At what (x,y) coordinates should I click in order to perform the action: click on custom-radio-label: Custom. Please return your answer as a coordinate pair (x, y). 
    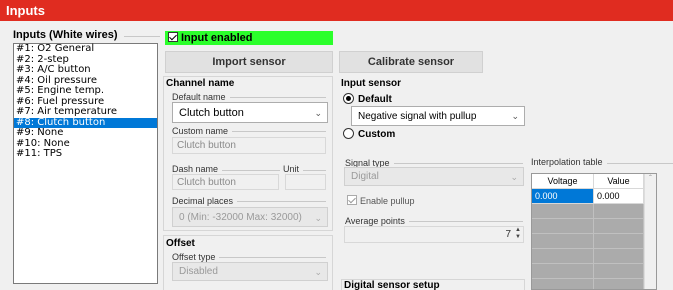
    Looking at the image, I should click on (377, 134).